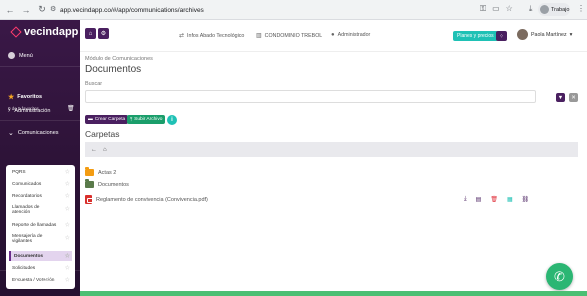  Describe the element at coordinates (483, 9) in the screenshot. I see `password-key-icon: ⚿` at that location.